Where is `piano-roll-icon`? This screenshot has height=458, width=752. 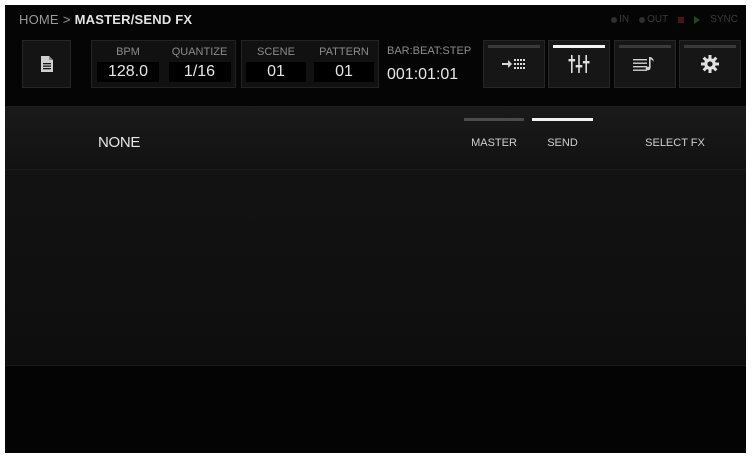 piano-roll-icon is located at coordinates (643, 64).